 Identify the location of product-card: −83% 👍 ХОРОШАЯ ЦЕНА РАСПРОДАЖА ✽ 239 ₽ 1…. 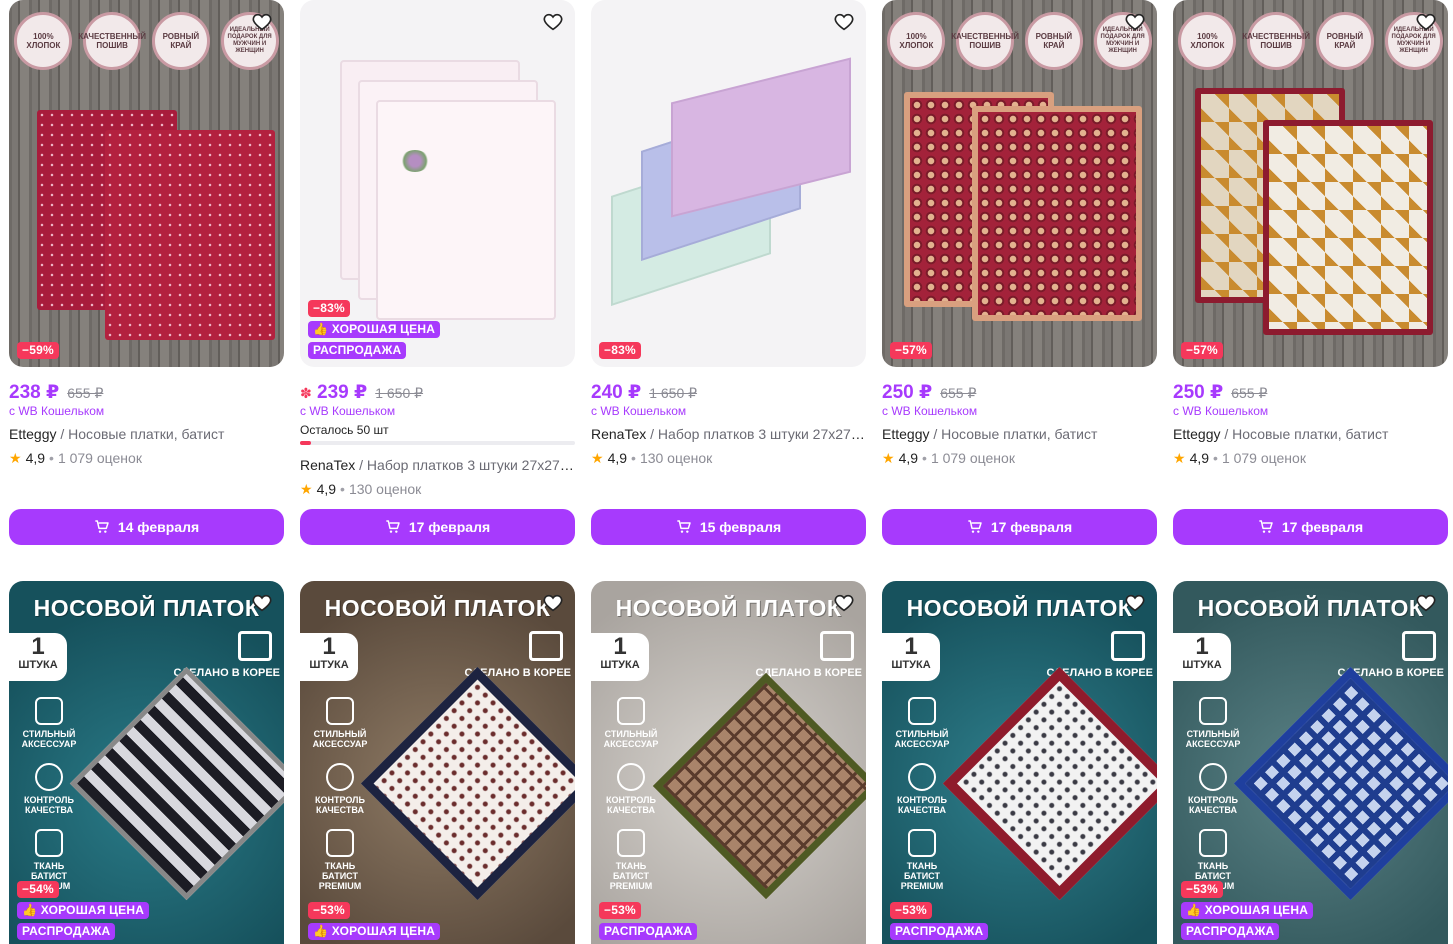
(437, 272).